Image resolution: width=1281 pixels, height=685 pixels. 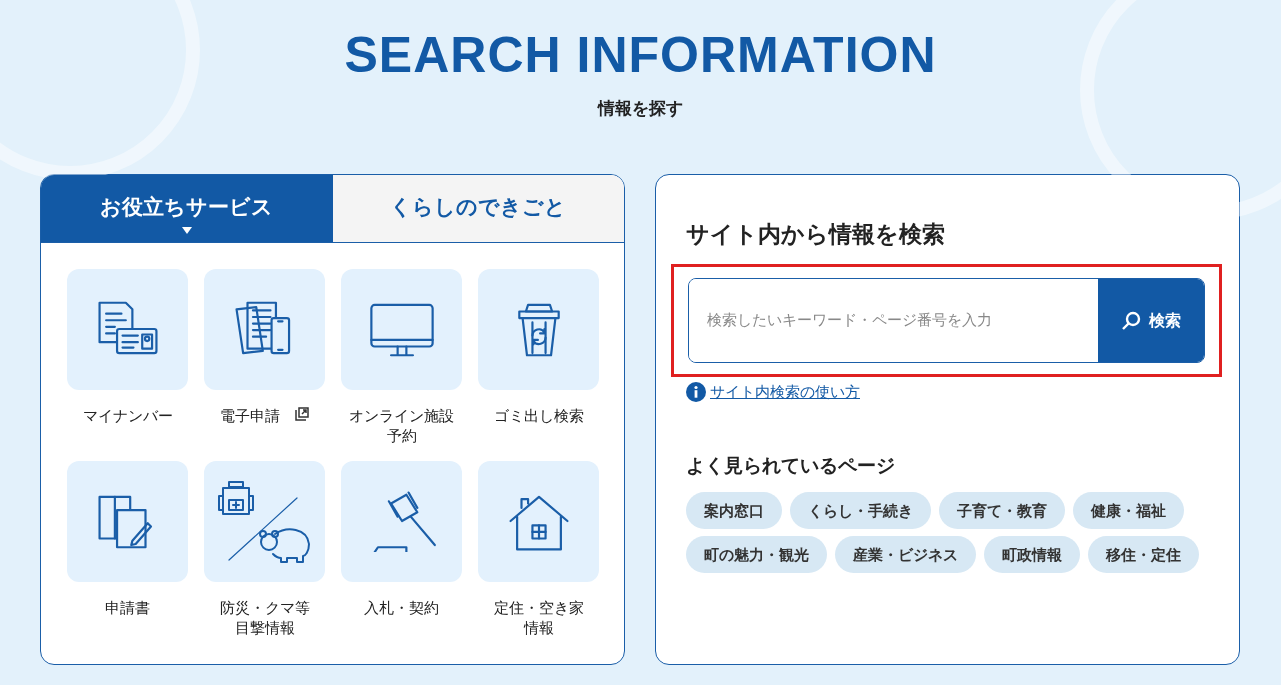 What do you see at coordinates (538, 617) in the screenshot?
I see `service-label: 定住・空き家 情報` at bounding box center [538, 617].